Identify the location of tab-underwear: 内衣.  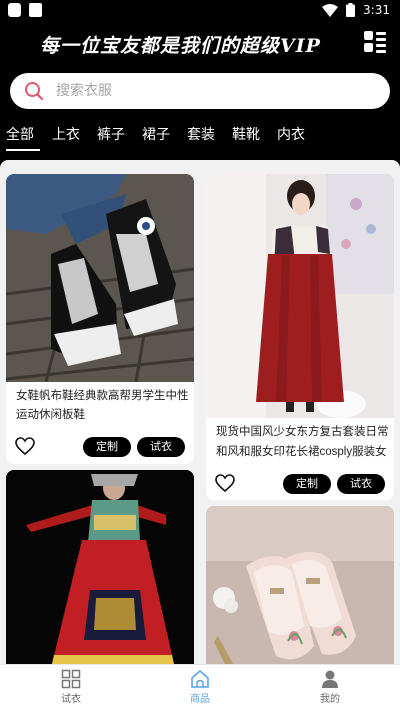
(291, 134).